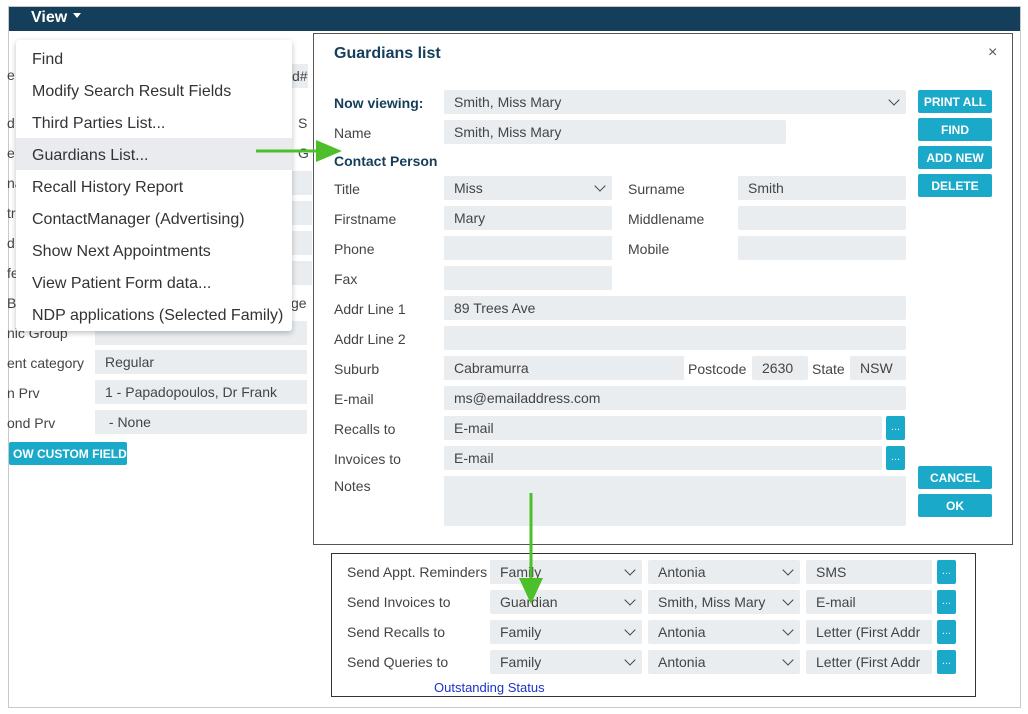  Describe the element at coordinates (531, 548) in the screenshot. I see `arrow-down-icon` at that location.